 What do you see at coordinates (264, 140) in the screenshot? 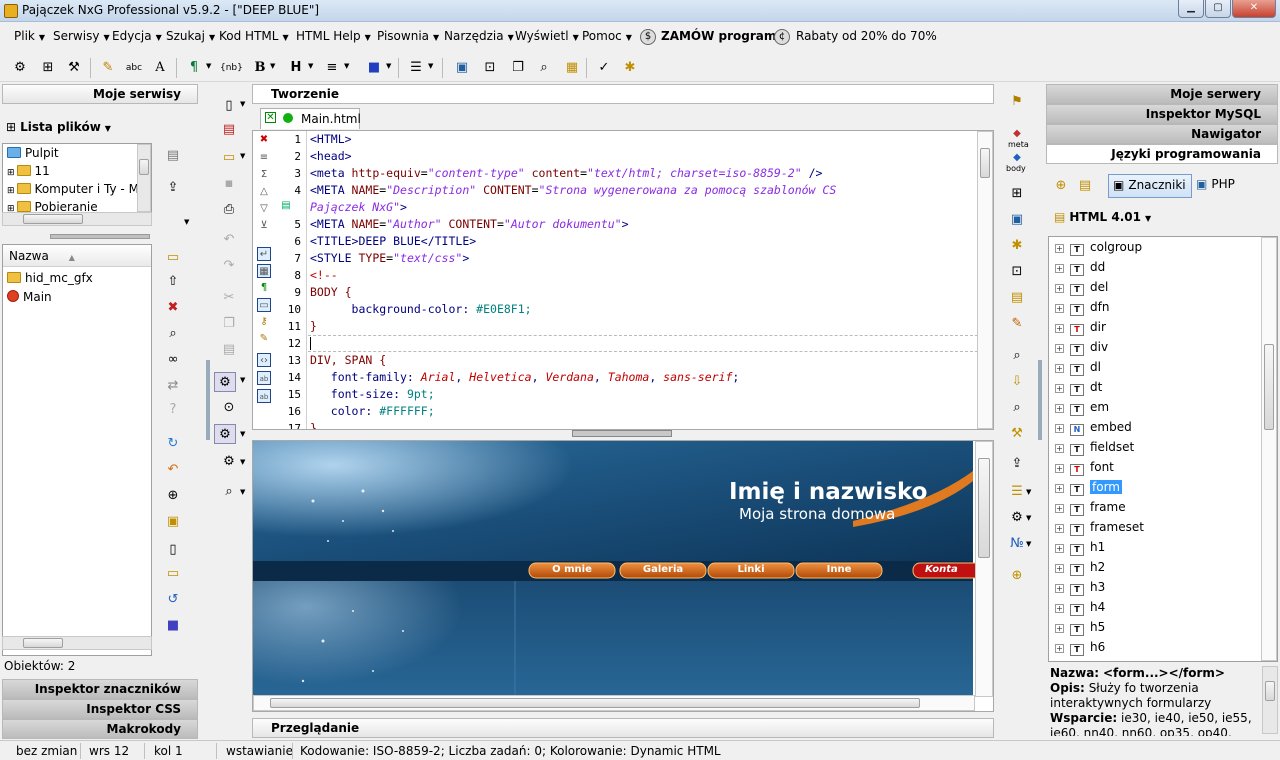
I see `delete-line-icon: ✖` at bounding box center [264, 140].